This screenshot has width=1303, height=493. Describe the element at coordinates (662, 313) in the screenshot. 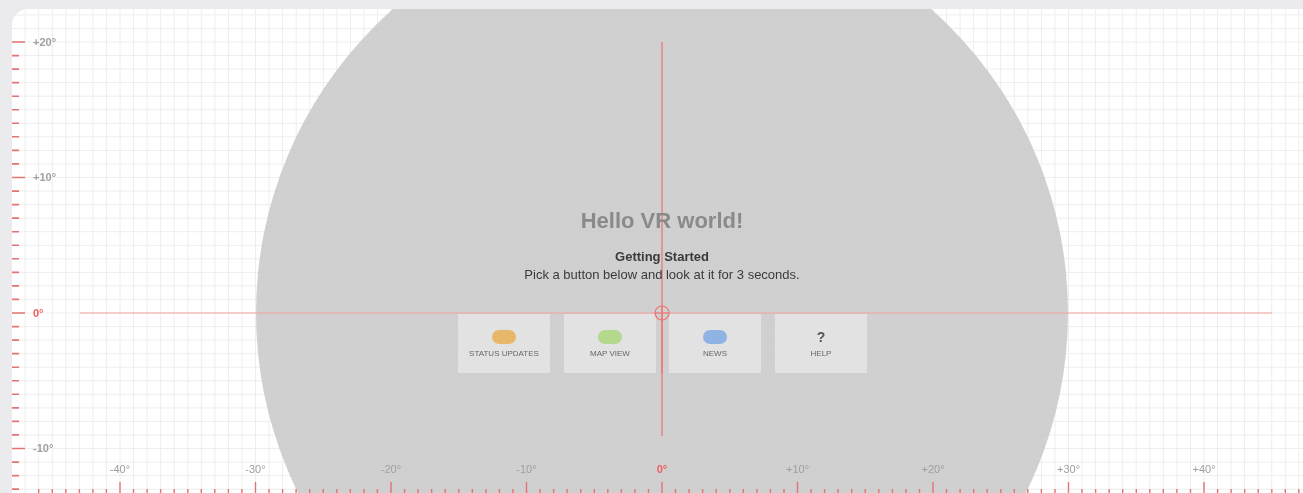

I see `reticle-icon` at that location.